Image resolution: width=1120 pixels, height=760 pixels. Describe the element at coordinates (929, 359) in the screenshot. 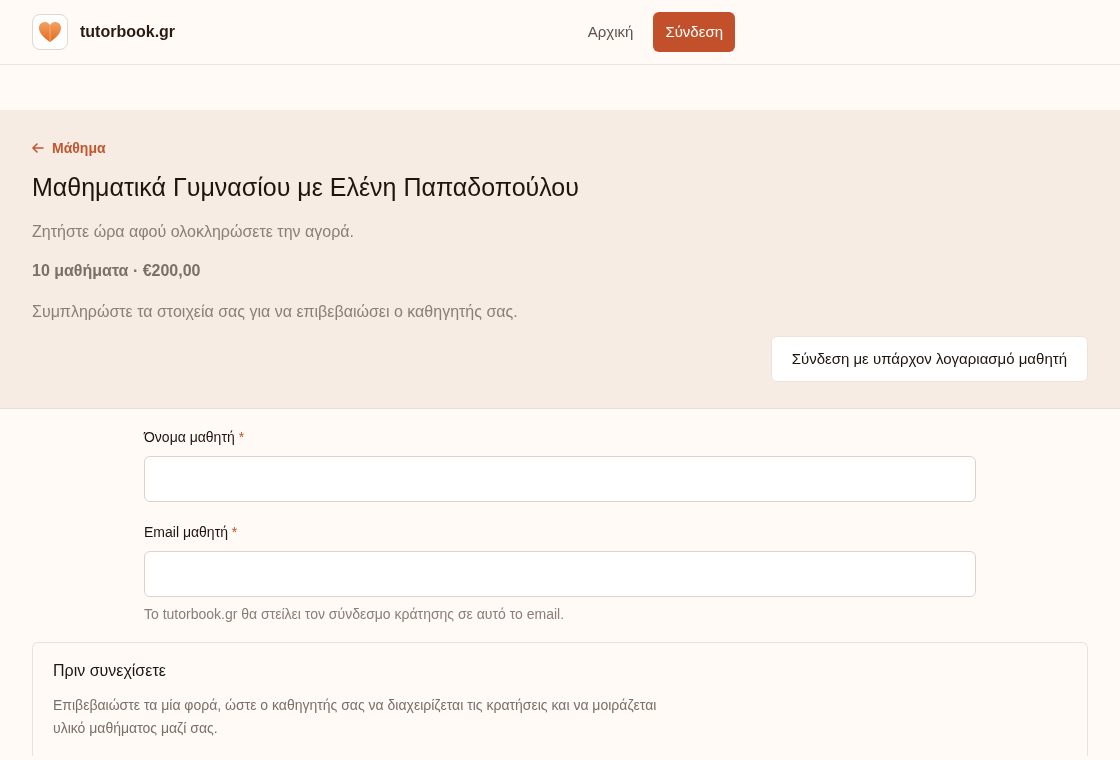

I see `existing-account-login-button: Σύνδεση με υπάρχον λογαριασμό μαθητή` at that location.